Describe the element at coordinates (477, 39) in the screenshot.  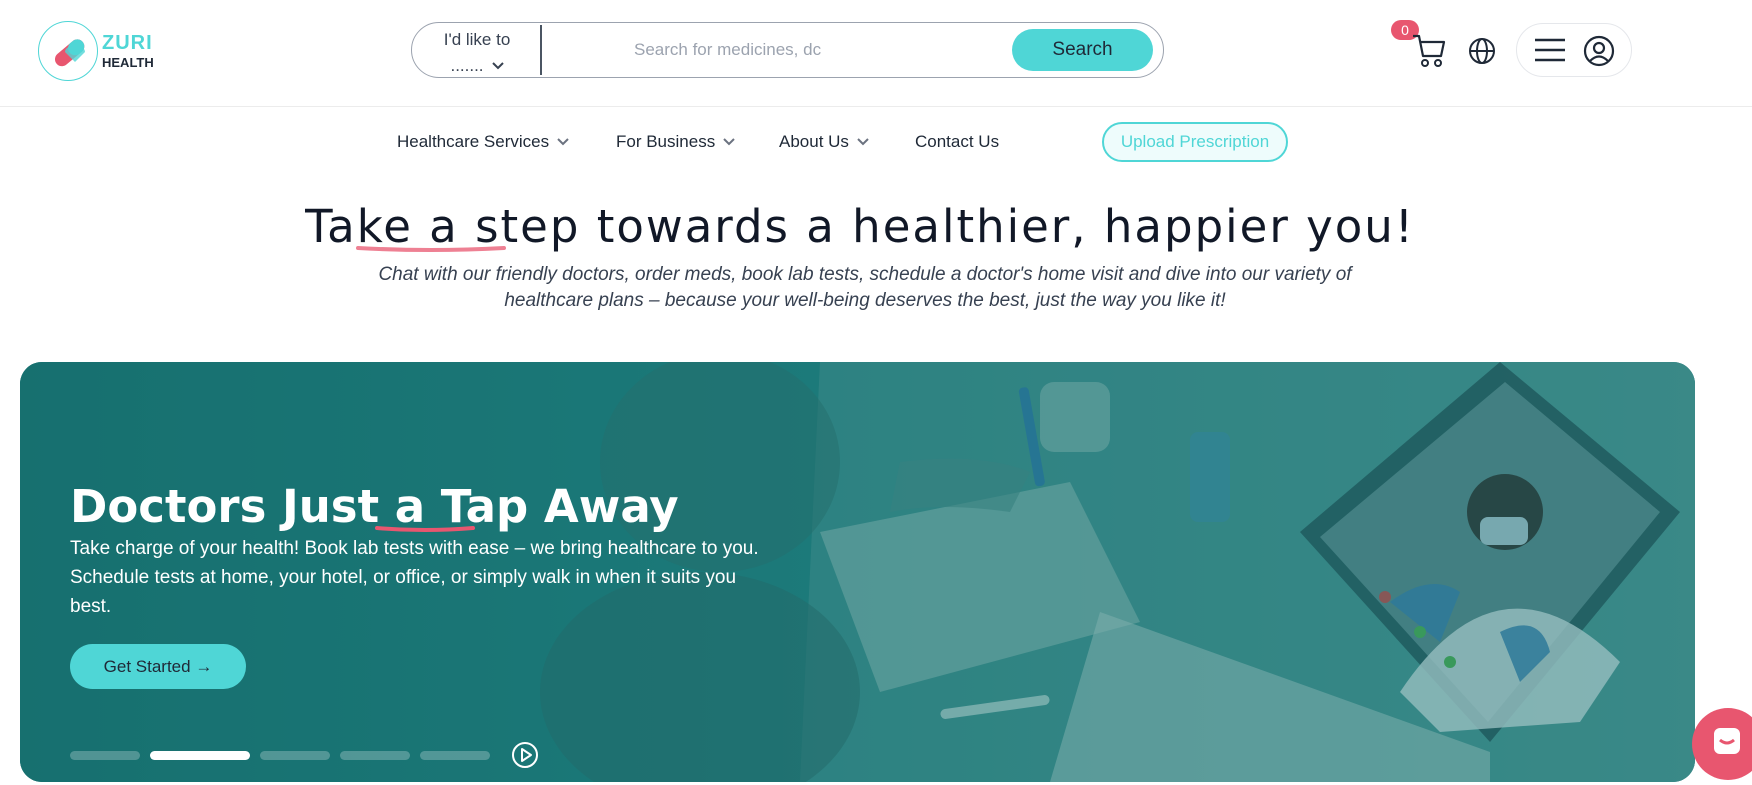
I see `intent-label: I'd like to` at that location.